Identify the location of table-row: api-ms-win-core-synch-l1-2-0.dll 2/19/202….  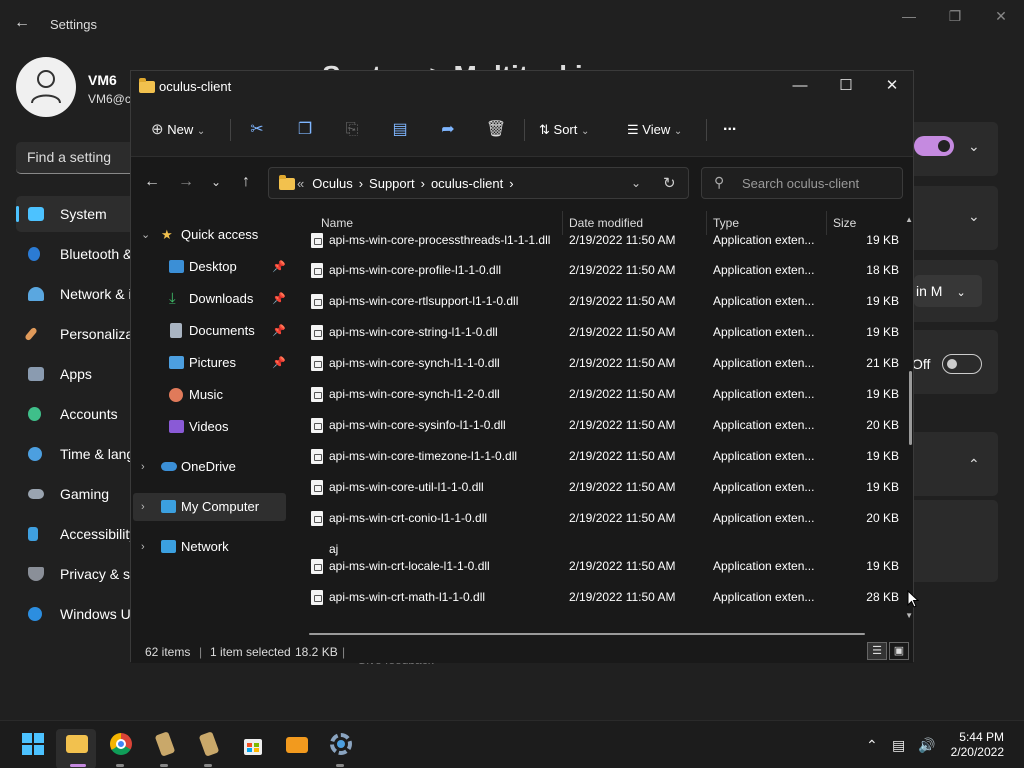
(601, 394).